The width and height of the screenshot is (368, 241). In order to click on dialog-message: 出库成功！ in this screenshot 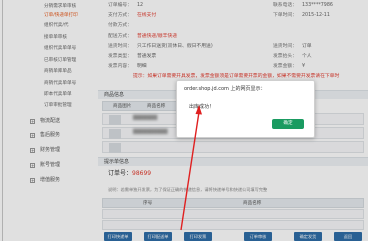, I will do `click(202, 107)`.